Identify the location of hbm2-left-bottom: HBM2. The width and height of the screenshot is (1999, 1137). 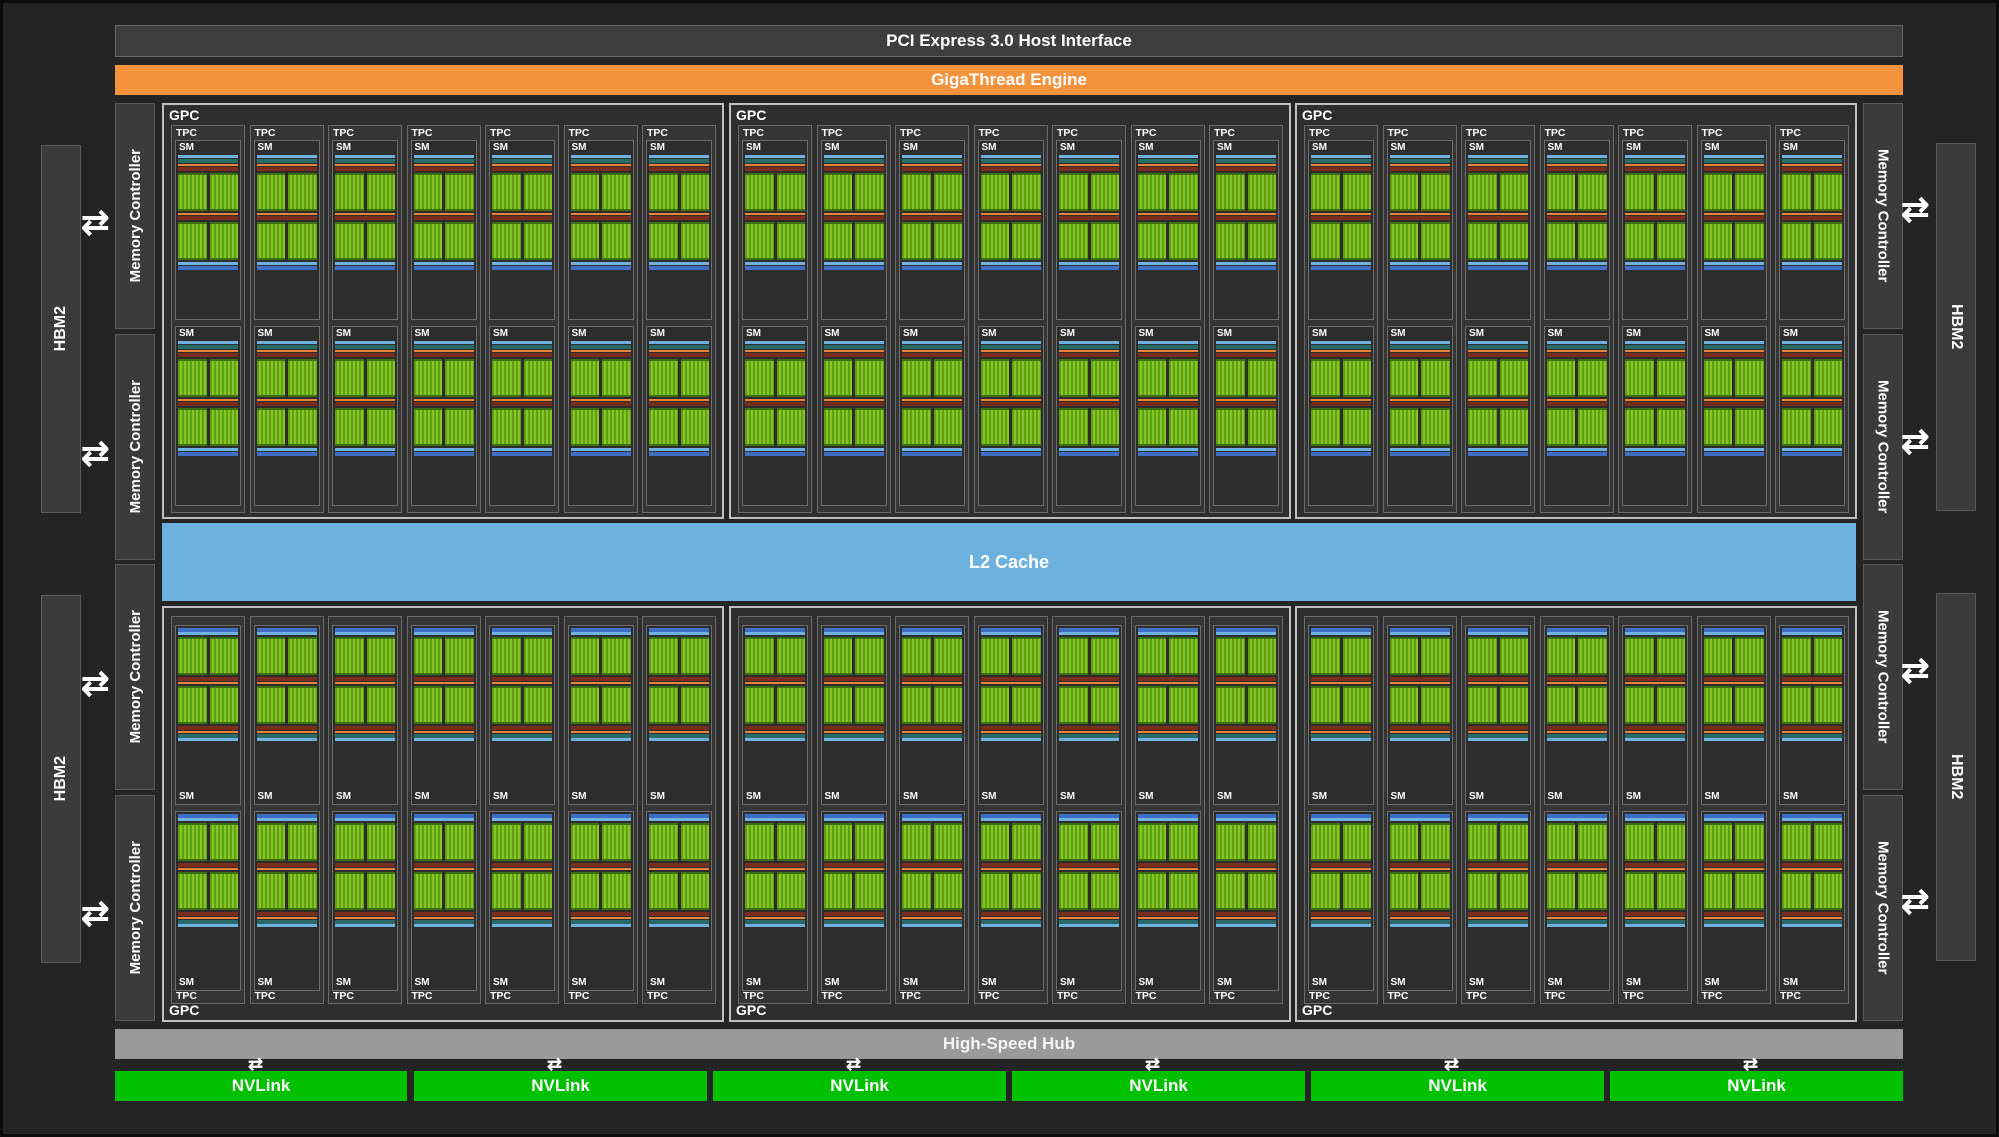
(61, 779).